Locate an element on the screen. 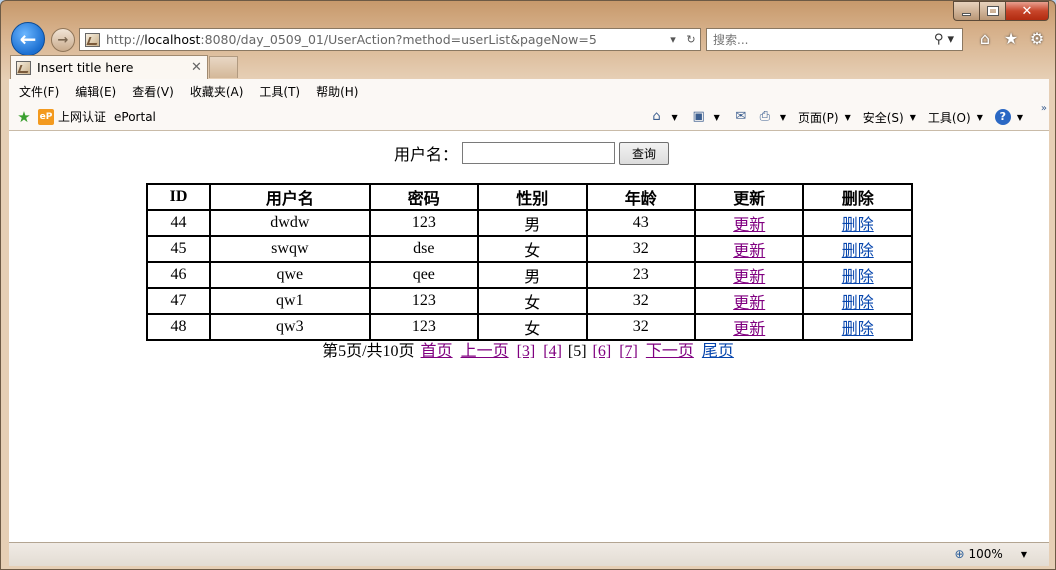  column-header-id: ID is located at coordinates (178, 197).